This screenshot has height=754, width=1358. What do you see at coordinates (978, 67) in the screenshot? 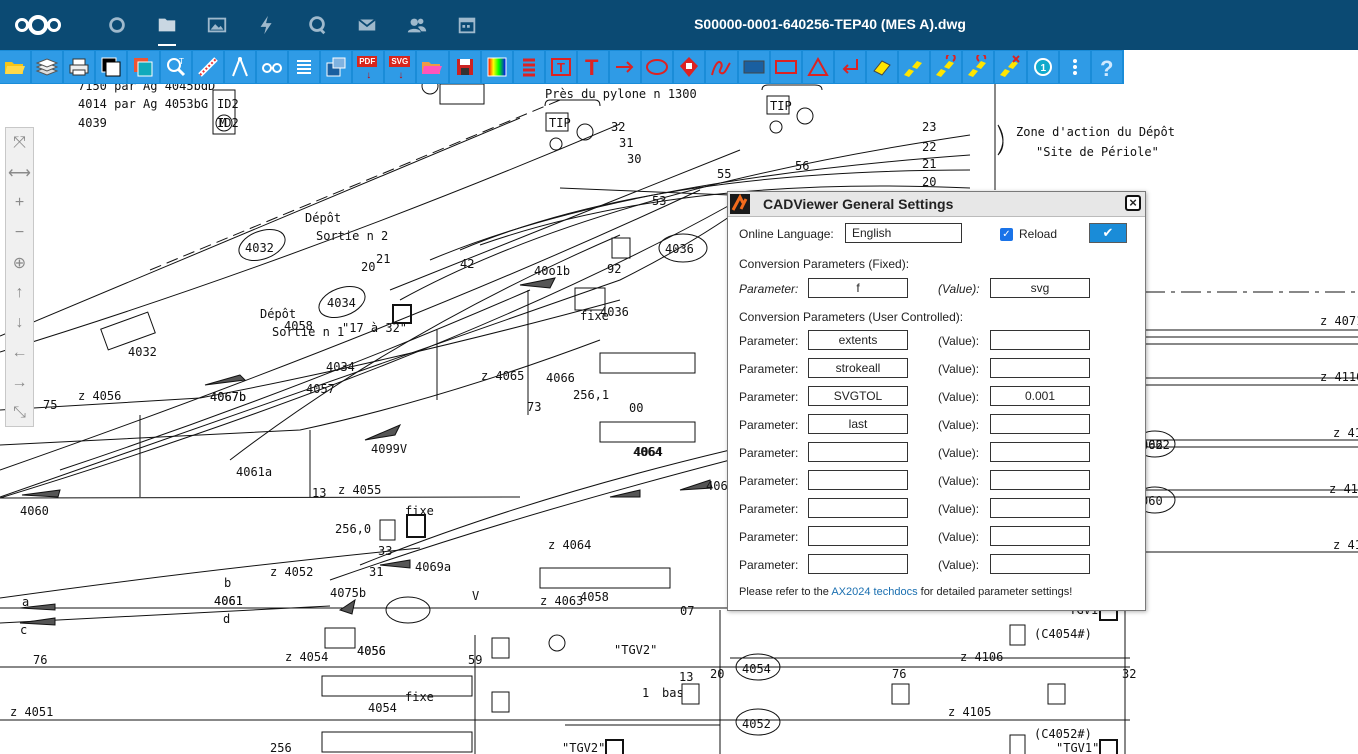
I see `redo-redline-button` at bounding box center [978, 67].